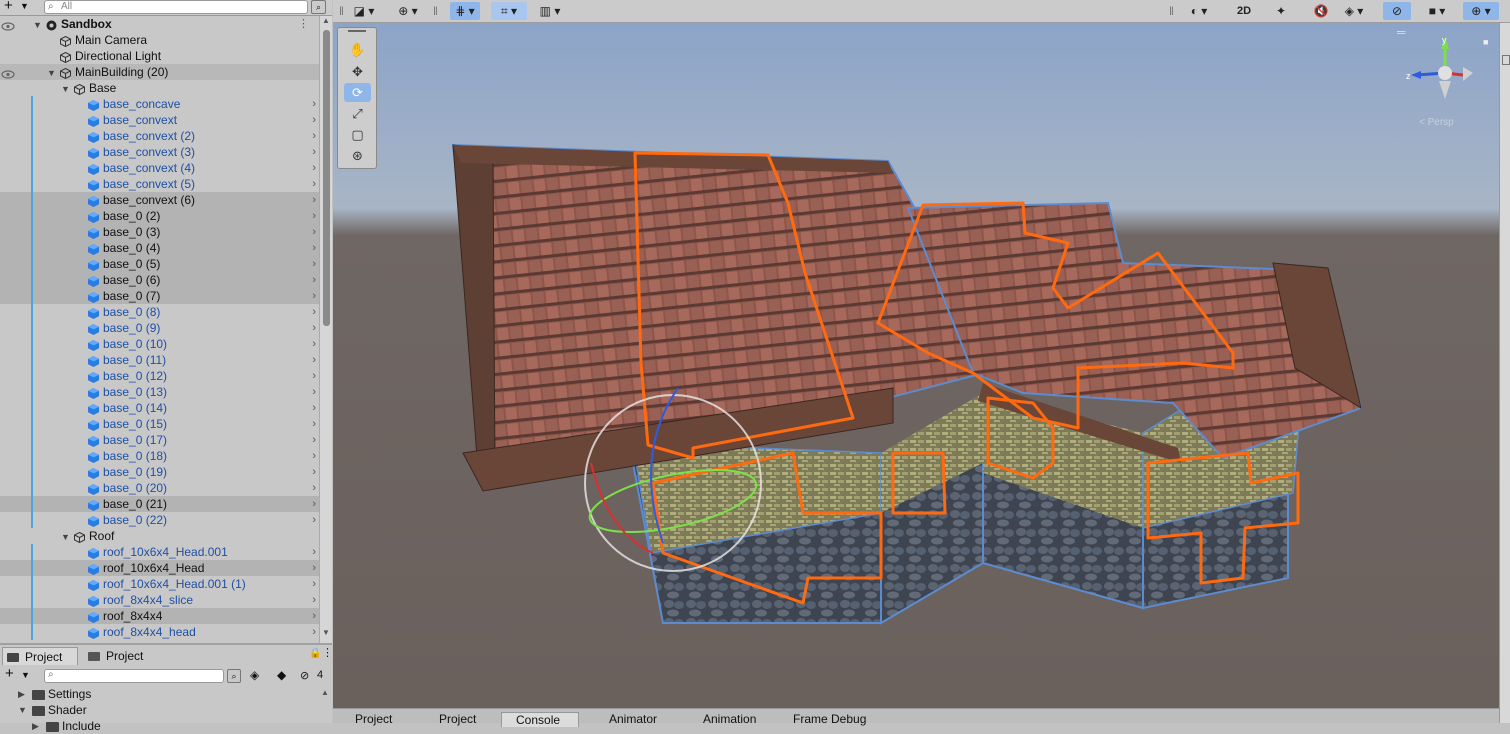 Image resolution: width=1510 pixels, height=734 pixels. I want to click on tab-console: Console, so click(540, 719).